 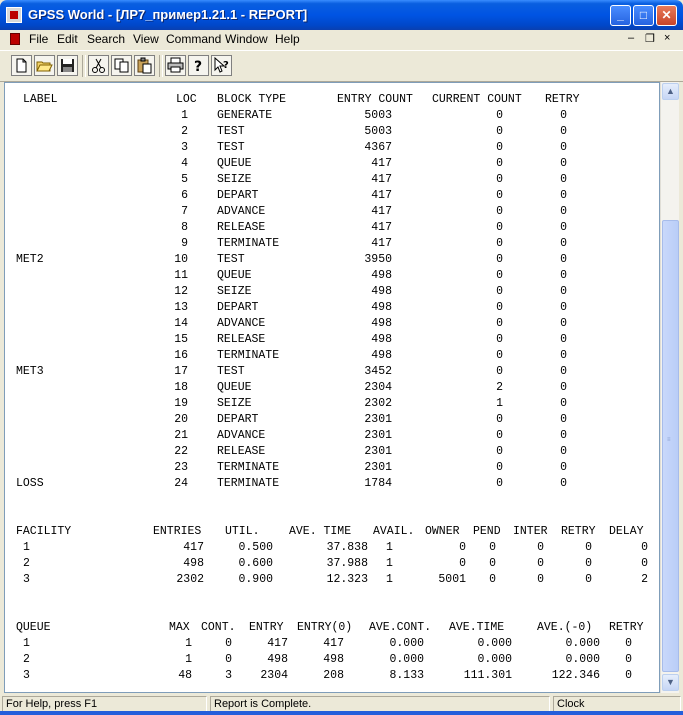 What do you see at coordinates (530, 531) in the screenshot?
I see `facility-header-inter: INTER` at bounding box center [530, 531].